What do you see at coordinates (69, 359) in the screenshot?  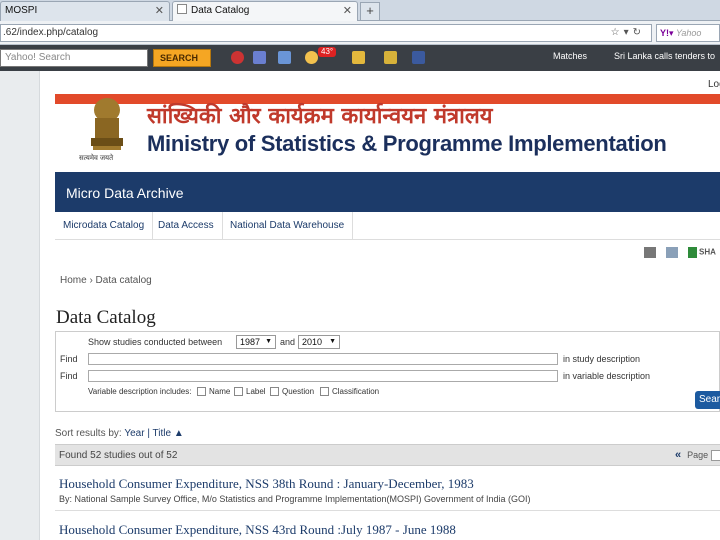 I see `find-study-label: Find` at bounding box center [69, 359].